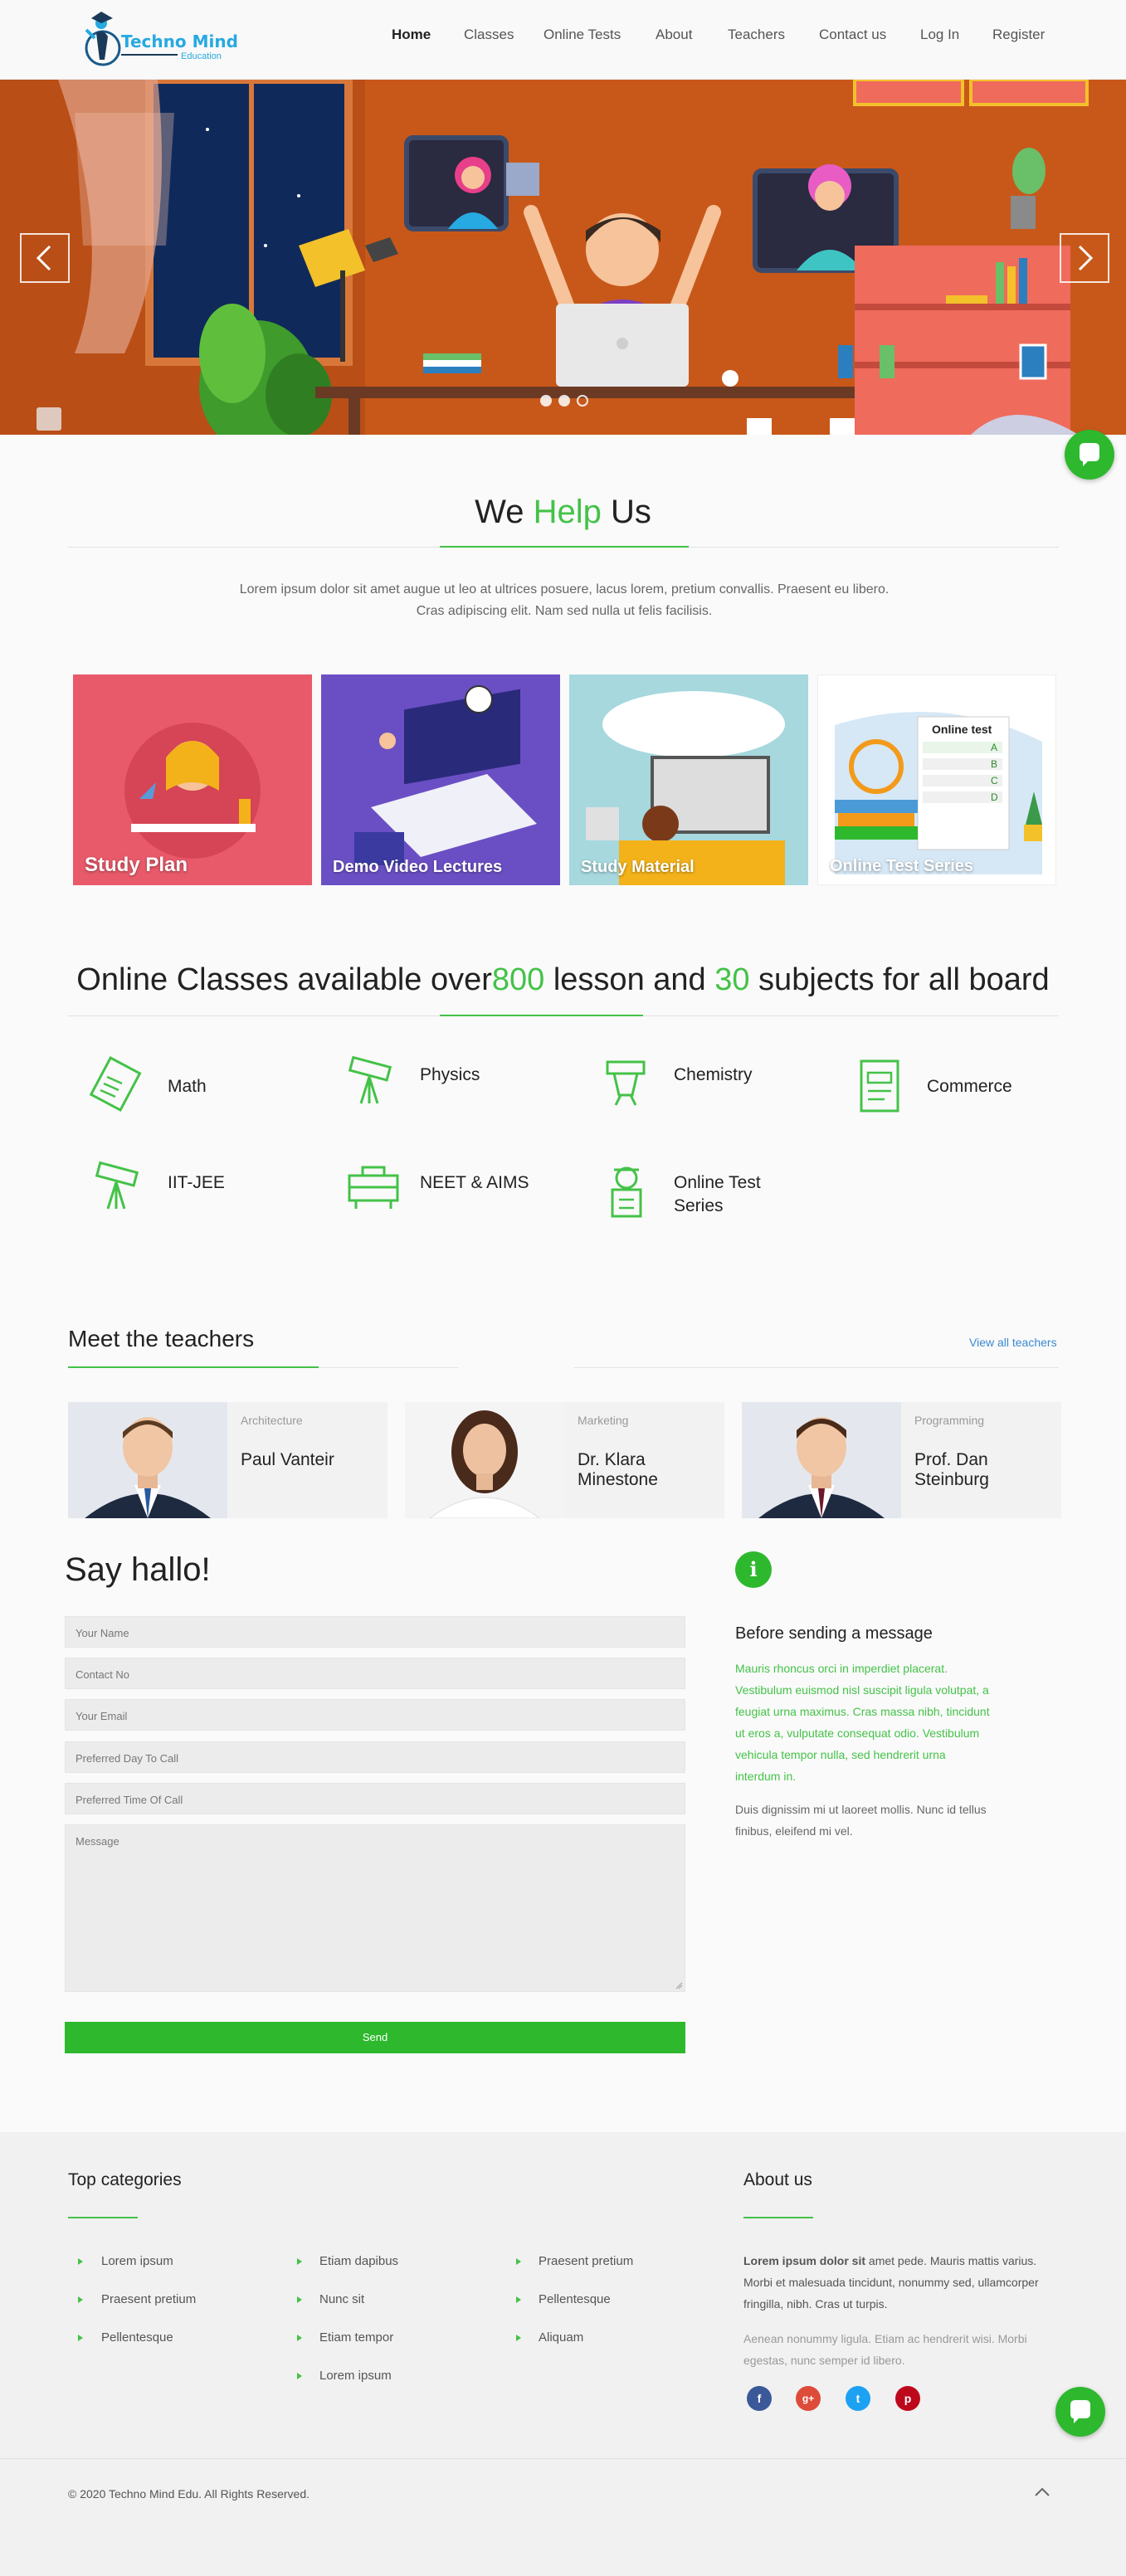 This screenshot has width=1126, height=2576. What do you see at coordinates (450, 1075) in the screenshot?
I see `subject-physics: Physics` at bounding box center [450, 1075].